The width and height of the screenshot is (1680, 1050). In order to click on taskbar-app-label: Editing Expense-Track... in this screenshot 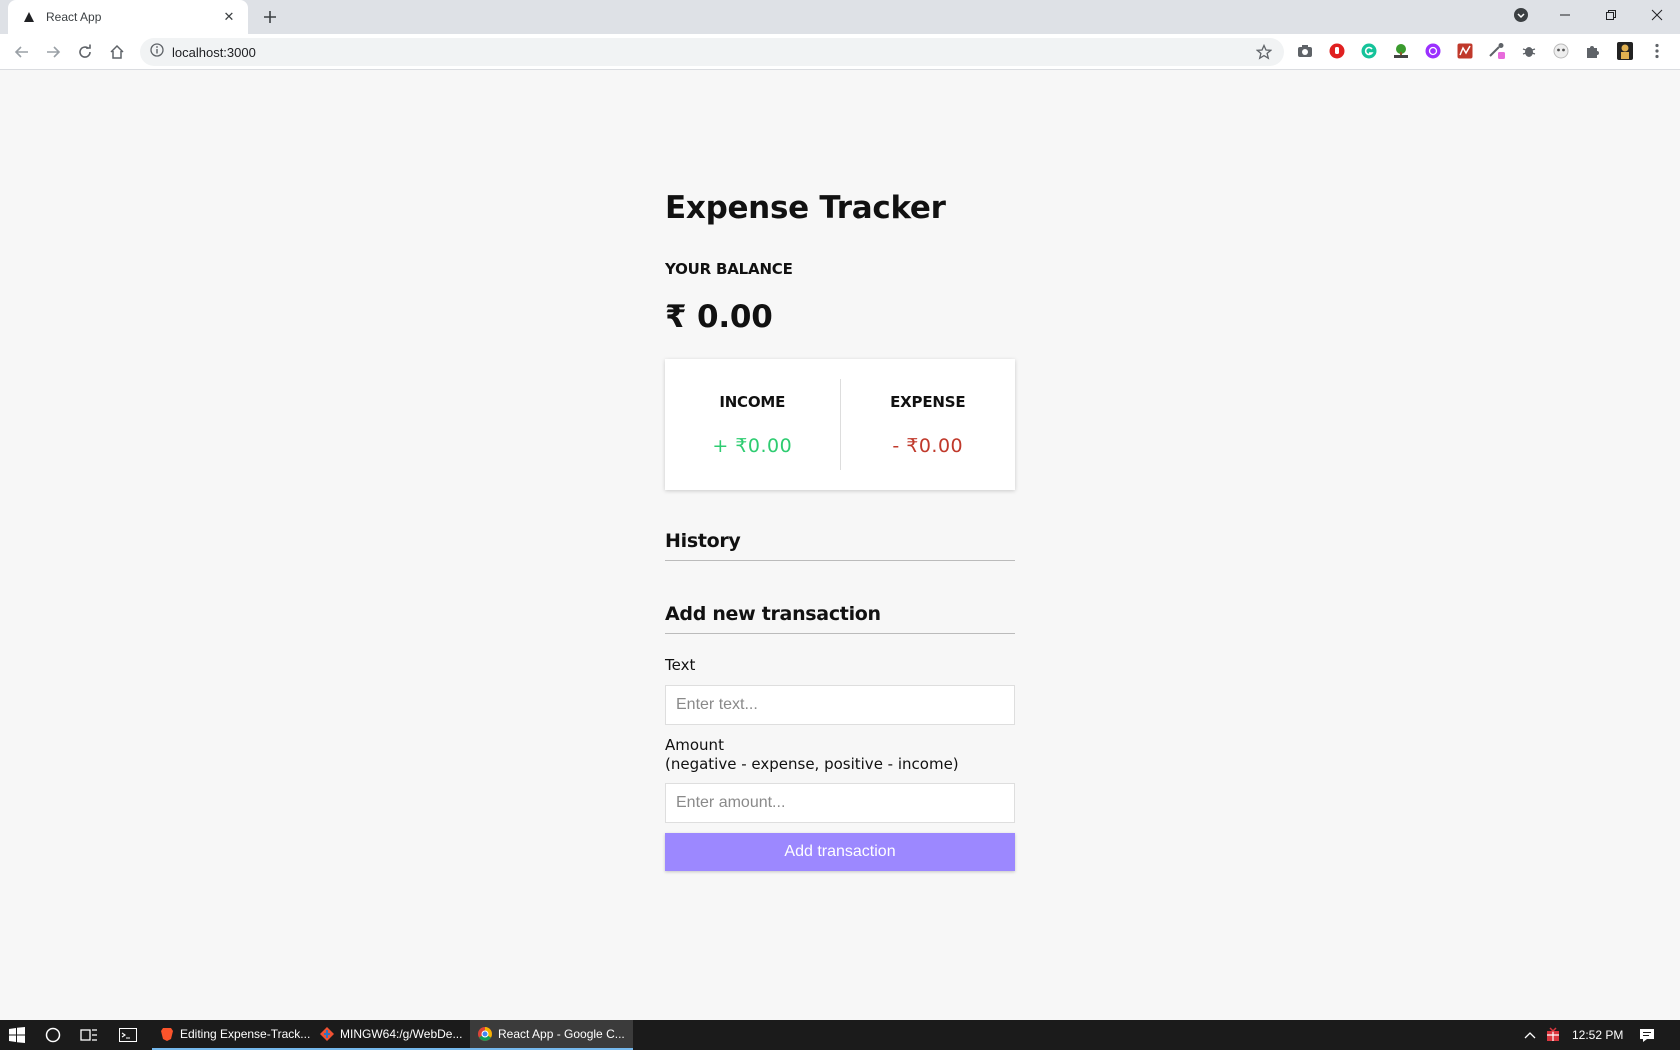, I will do `click(245, 1034)`.